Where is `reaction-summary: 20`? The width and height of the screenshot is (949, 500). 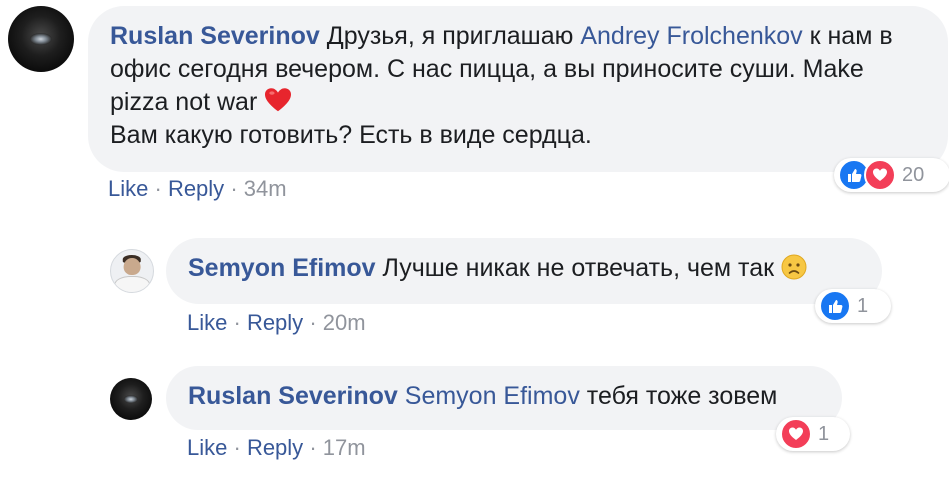
reaction-summary: 20 is located at coordinates (891, 175).